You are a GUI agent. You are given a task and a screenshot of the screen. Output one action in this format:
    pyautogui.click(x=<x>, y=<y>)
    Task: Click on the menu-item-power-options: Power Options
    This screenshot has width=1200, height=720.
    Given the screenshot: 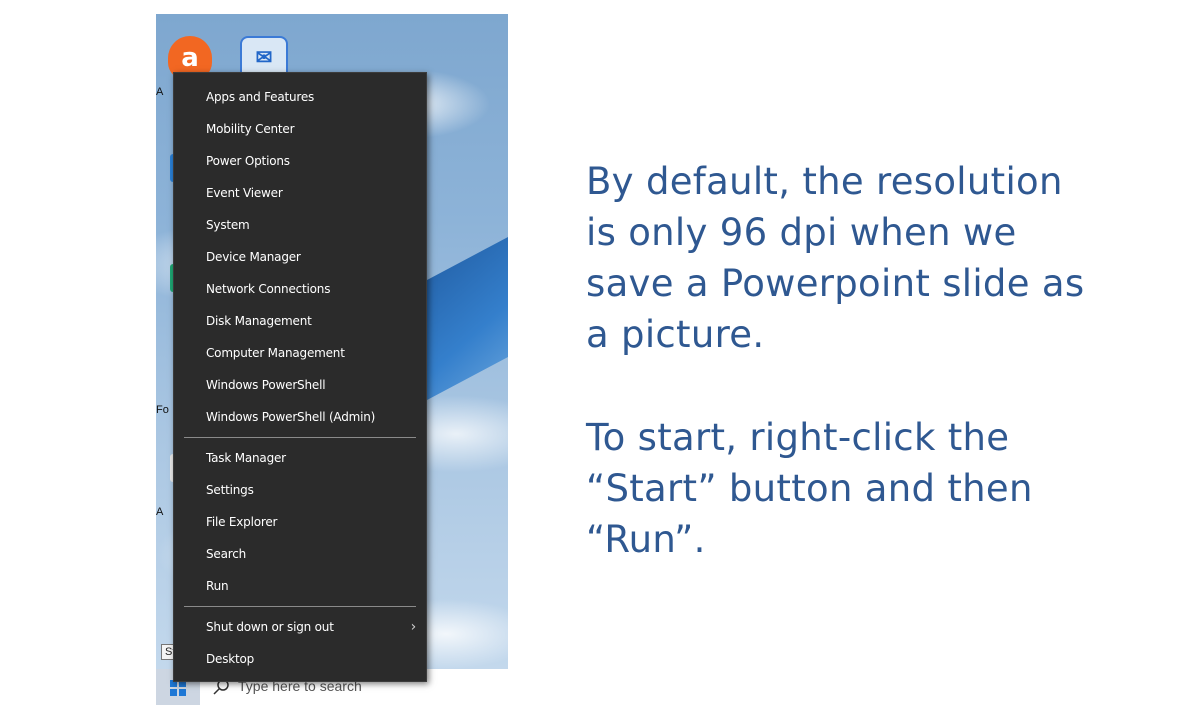 What is the action you would take?
    pyautogui.click(x=300, y=161)
    